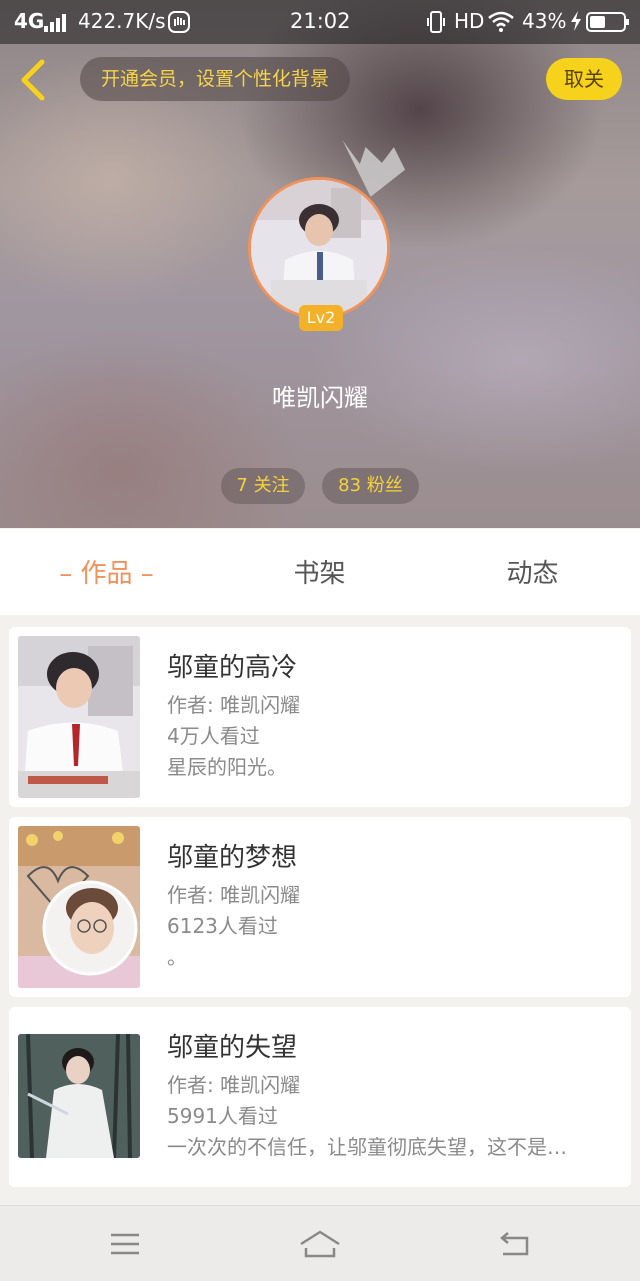 Image resolution: width=640 pixels, height=1281 pixels. I want to click on home-icon, so click(320, 1244).